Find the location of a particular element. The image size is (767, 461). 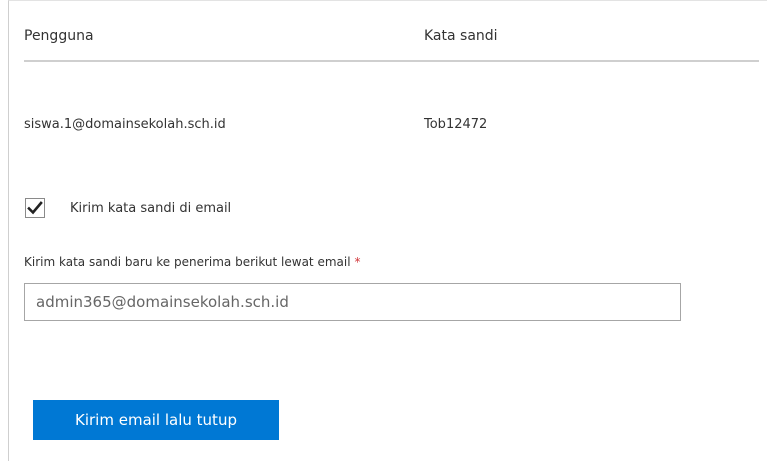

user-cell: siswa.1@domainsekolah.sch.id is located at coordinates (125, 124).